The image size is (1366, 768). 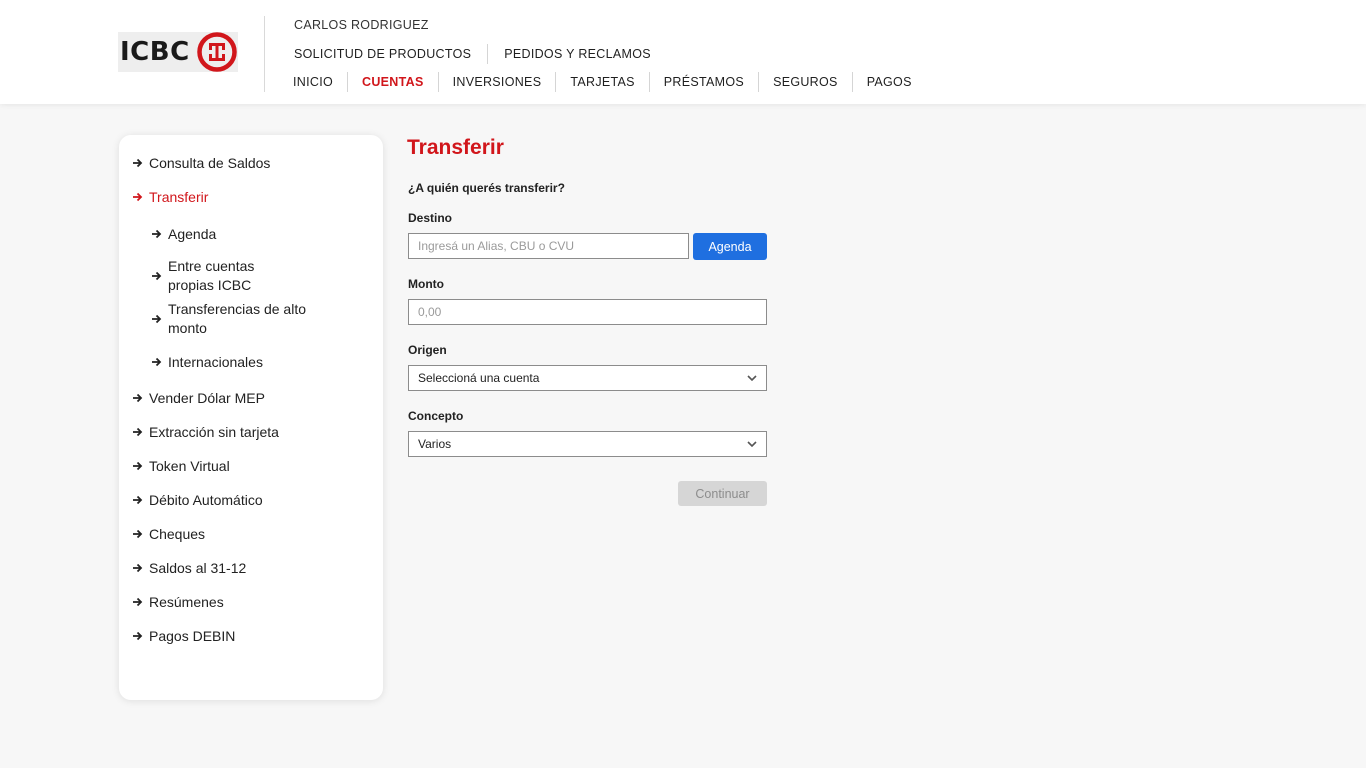 What do you see at coordinates (430, 218) in the screenshot?
I see `destino-label: Destino` at bounding box center [430, 218].